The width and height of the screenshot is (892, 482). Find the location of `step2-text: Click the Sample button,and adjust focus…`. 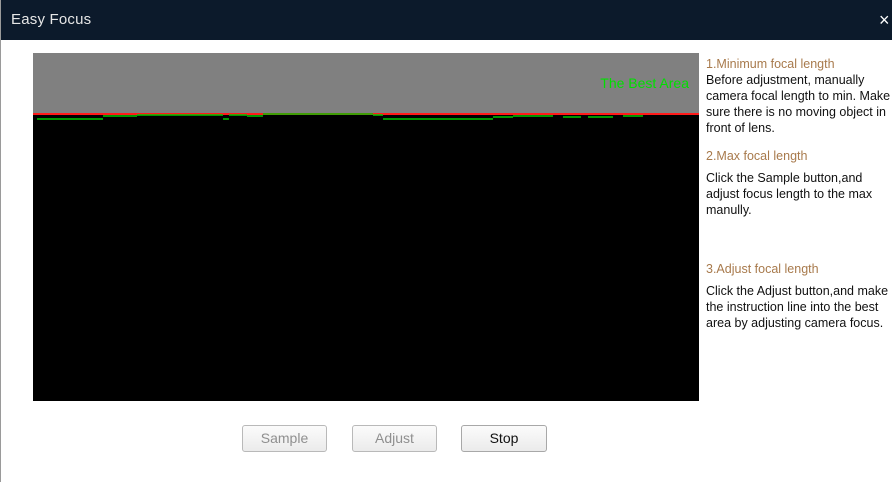

step2-text: Click the Sample button,and adjust focus… is located at coordinates (789, 194).